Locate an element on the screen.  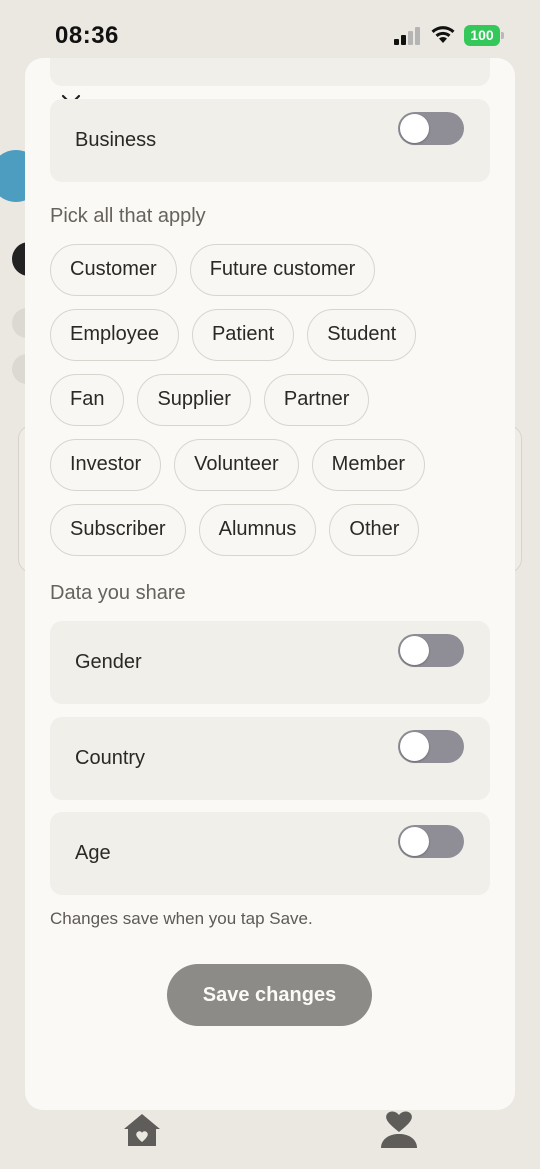
age-toggle-row: Age is located at coordinates (270, 853).